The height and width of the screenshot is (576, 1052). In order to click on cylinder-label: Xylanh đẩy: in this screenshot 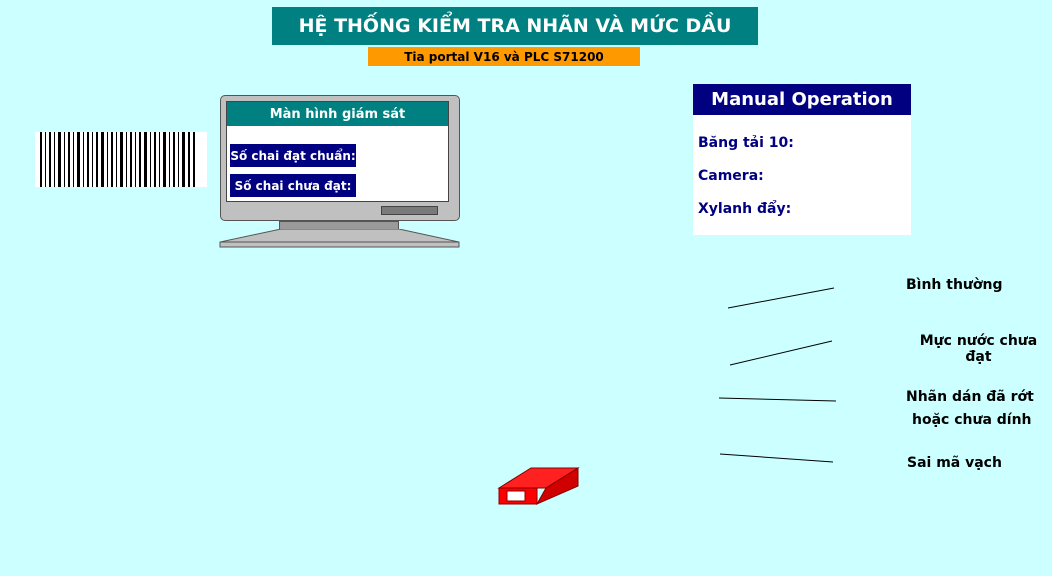, I will do `click(745, 209)`.